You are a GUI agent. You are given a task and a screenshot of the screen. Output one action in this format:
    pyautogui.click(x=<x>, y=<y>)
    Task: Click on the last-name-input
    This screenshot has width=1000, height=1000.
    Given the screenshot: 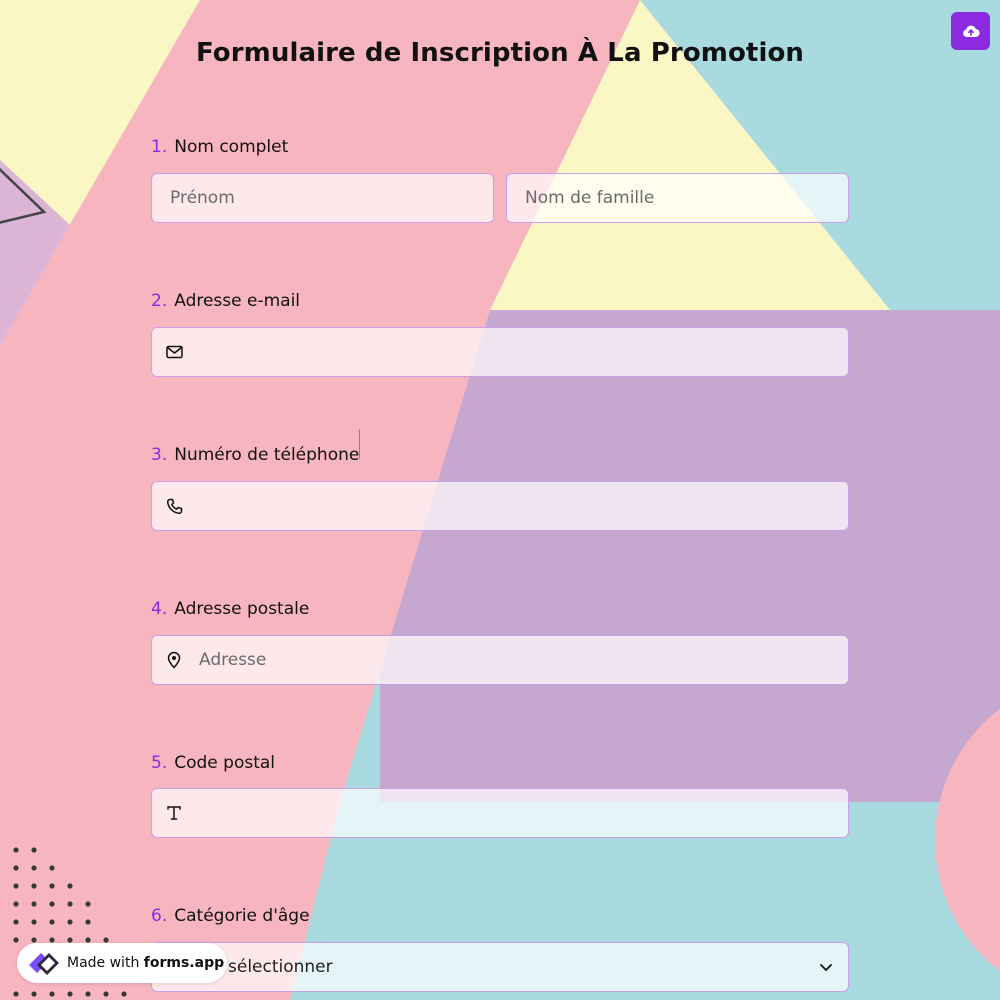 What is the action you would take?
    pyautogui.click(x=677, y=198)
    